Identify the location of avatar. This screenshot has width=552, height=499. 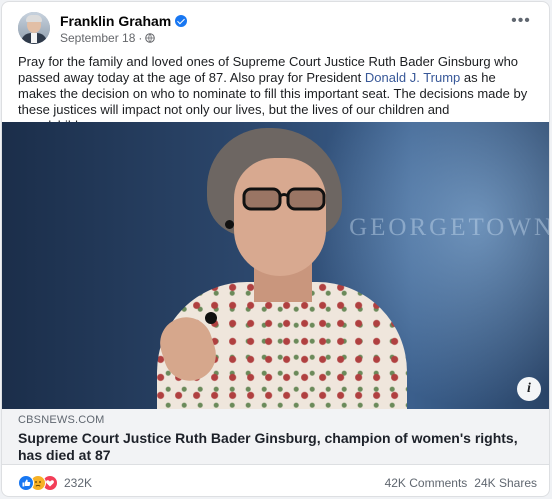
(34, 28).